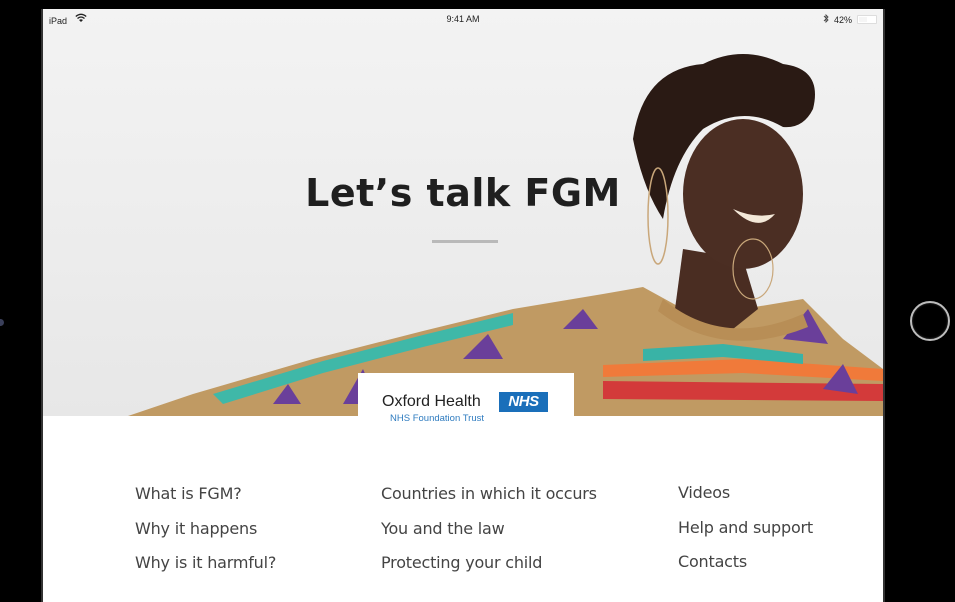 Image resolution: width=955 pixels, height=602 pixels. What do you see at coordinates (463, 193) in the screenshot?
I see `hero-title: Let’s talk FGM` at bounding box center [463, 193].